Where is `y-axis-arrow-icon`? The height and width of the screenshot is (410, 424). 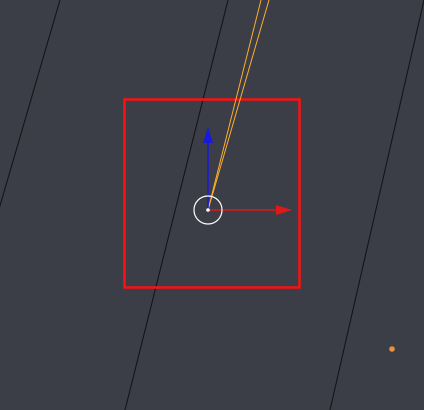
y-axis-arrow-icon is located at coordinates (208, 135).